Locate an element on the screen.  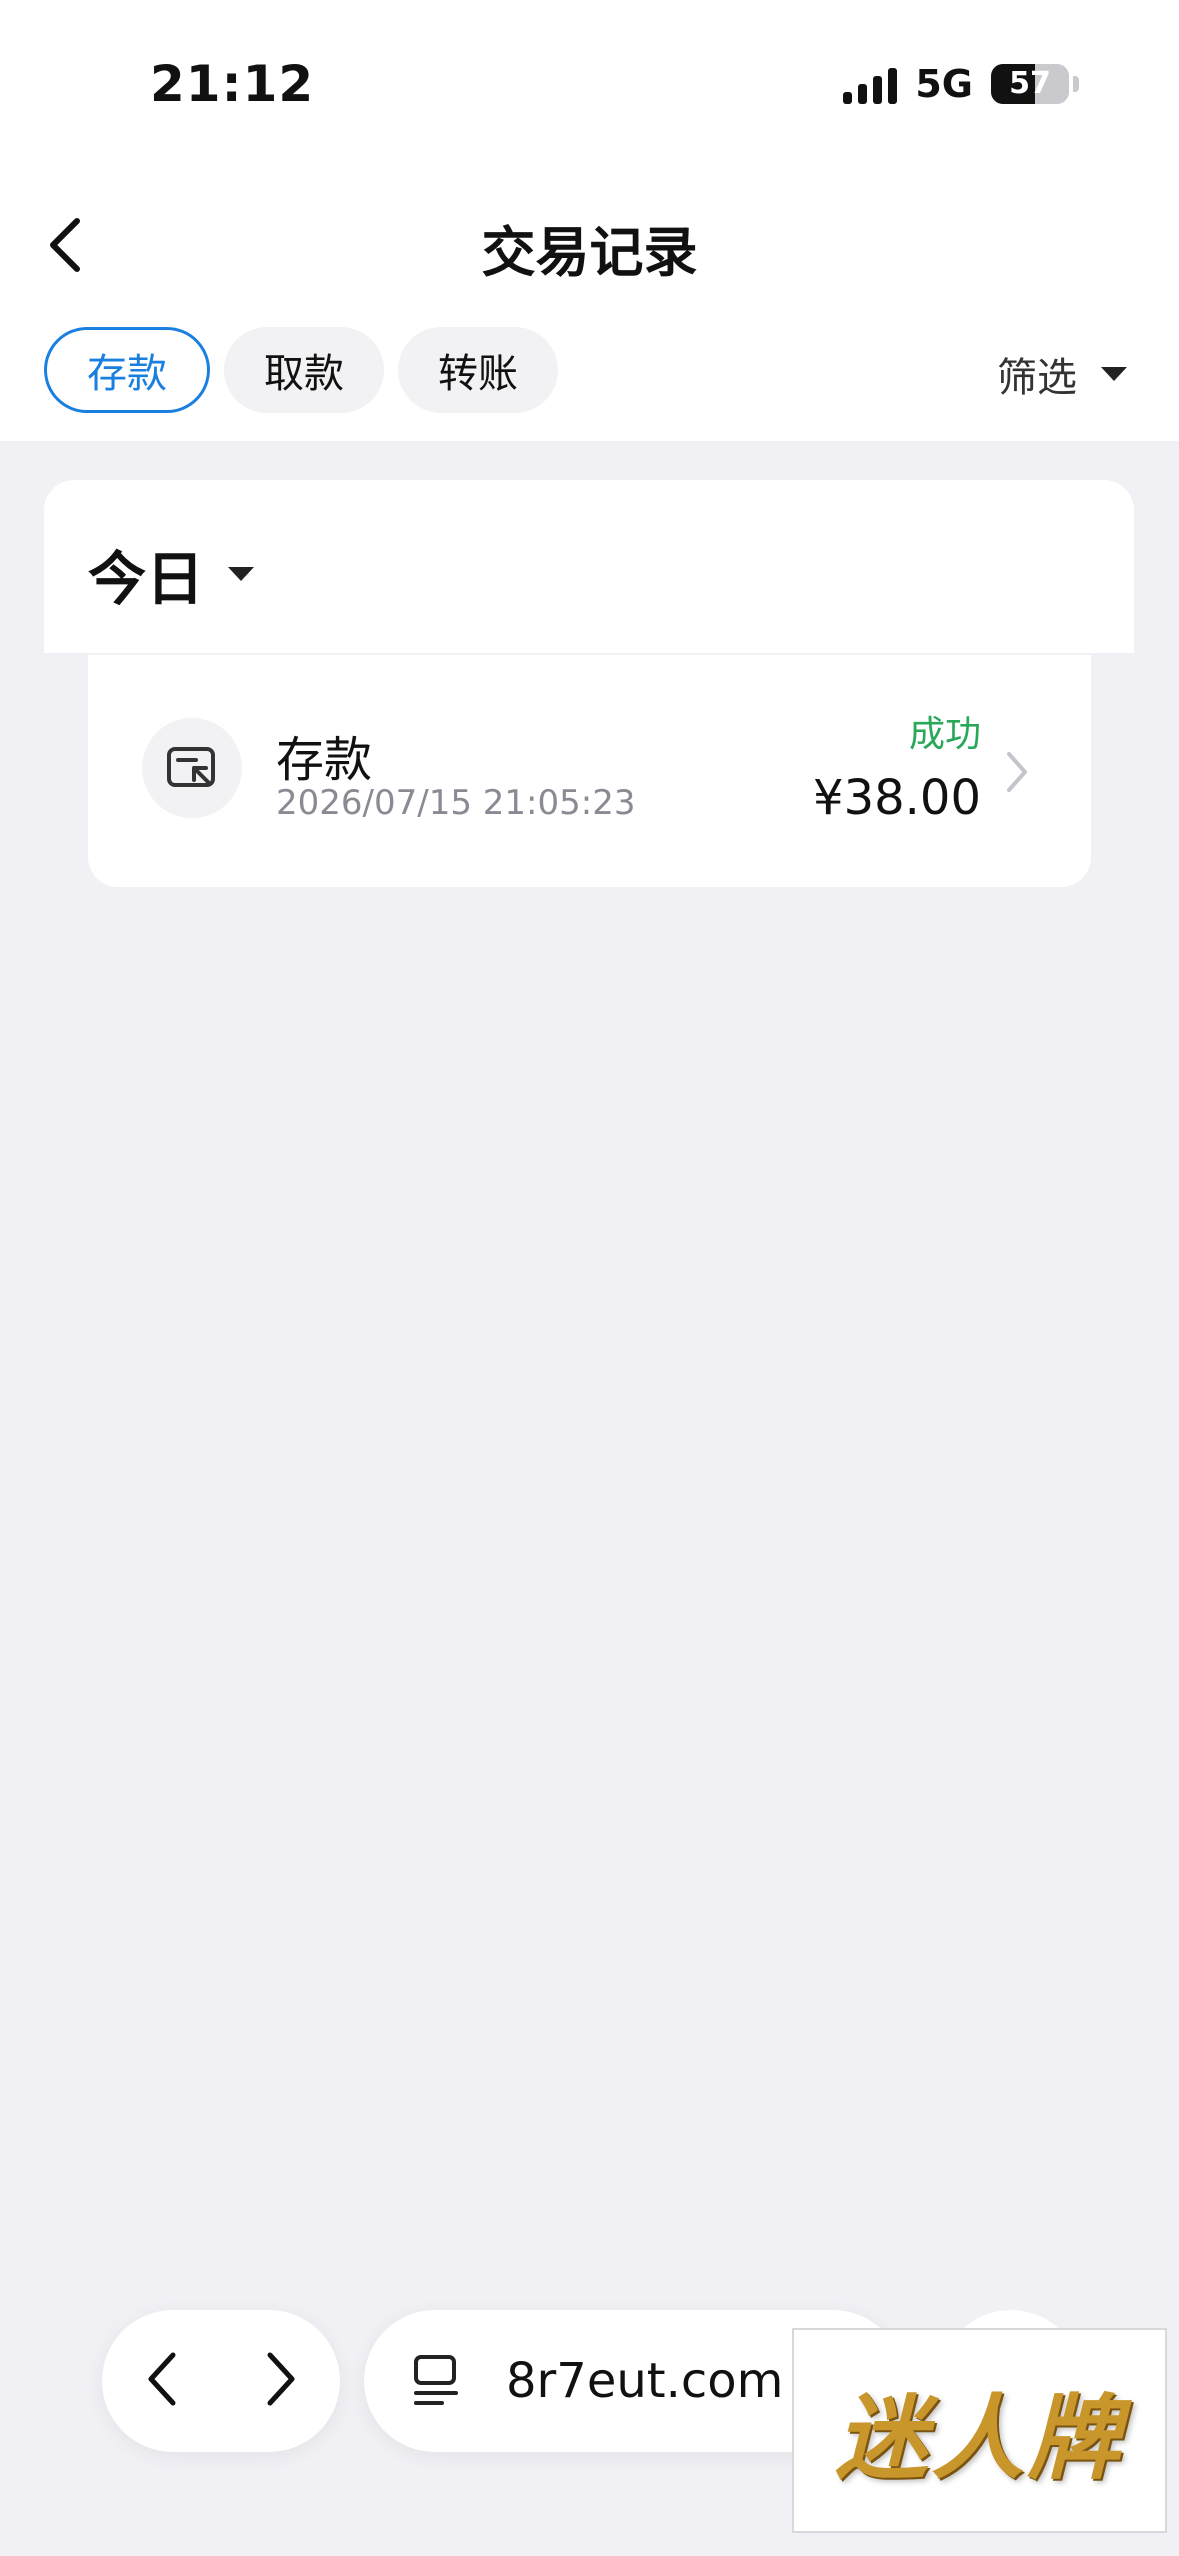
reader-icon is located at coordinates (436, 2380).